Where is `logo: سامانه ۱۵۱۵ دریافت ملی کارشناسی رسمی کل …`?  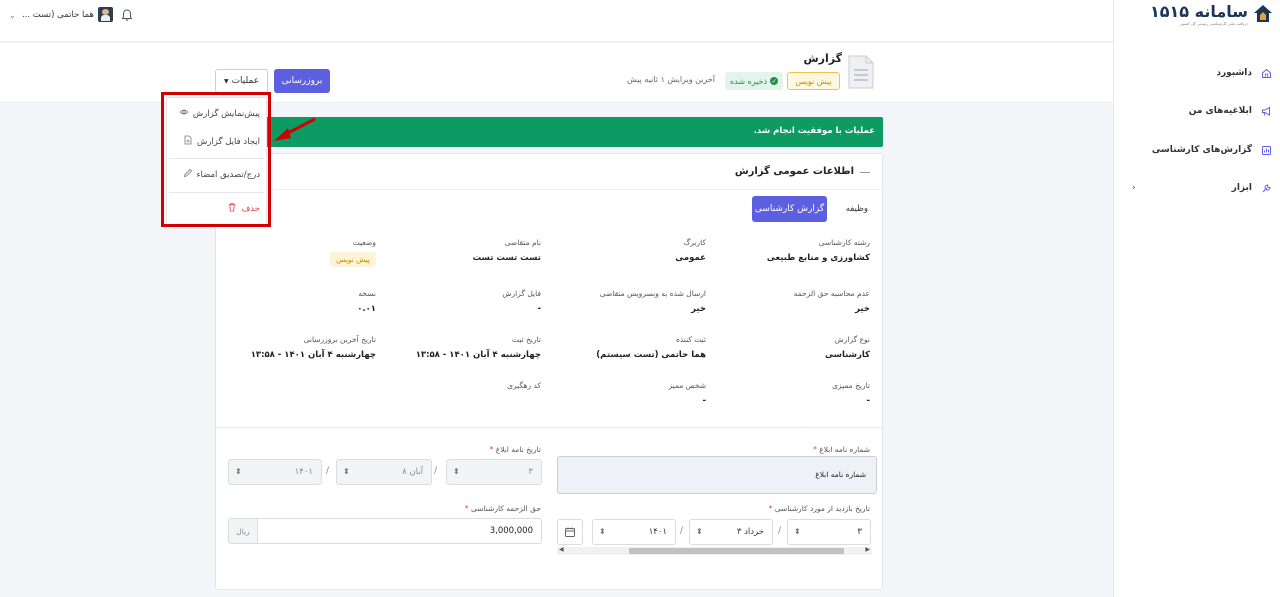 logo: سامانه ۱۵۱۵ دریافت ملی کارشناسی رسمی کل … is located at coordinates (1212, 14).